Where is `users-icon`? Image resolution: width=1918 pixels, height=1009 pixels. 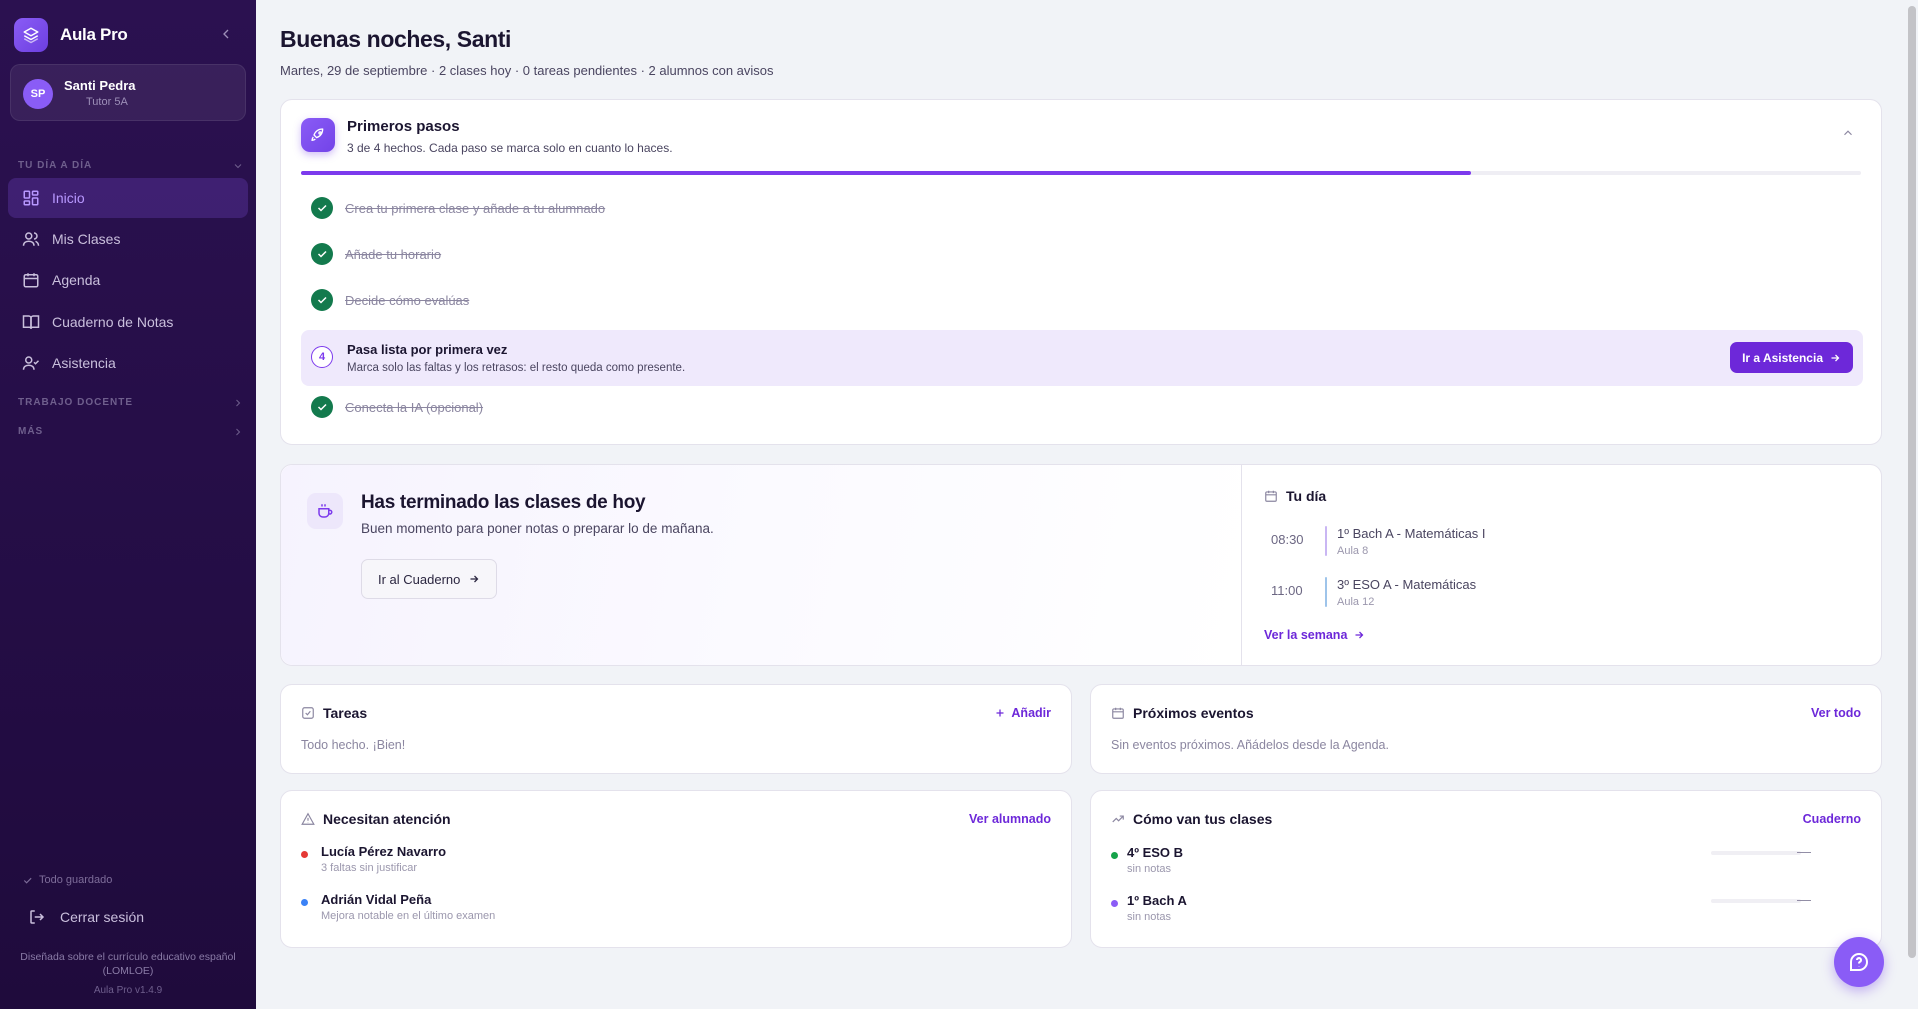 users-icon is located at coordinates (31, 239).